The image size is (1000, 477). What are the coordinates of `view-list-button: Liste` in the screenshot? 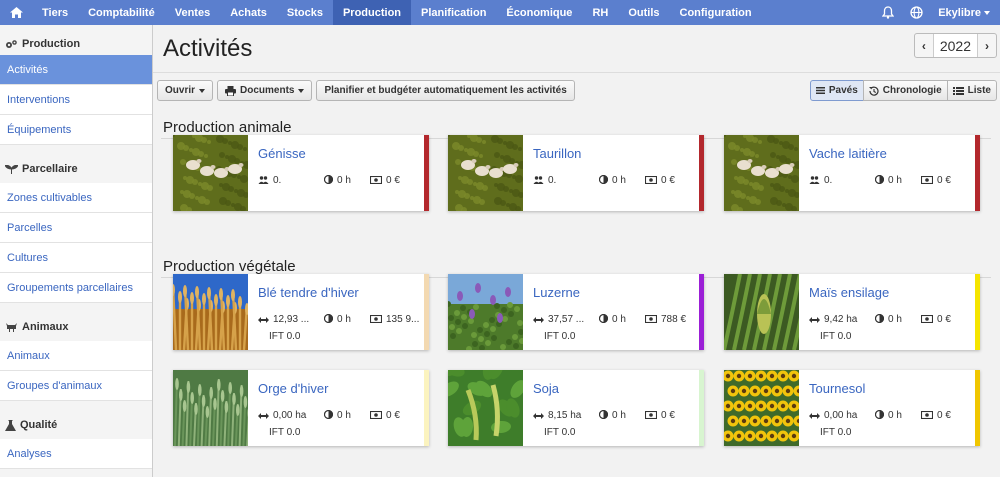 It's located at (971, 90).